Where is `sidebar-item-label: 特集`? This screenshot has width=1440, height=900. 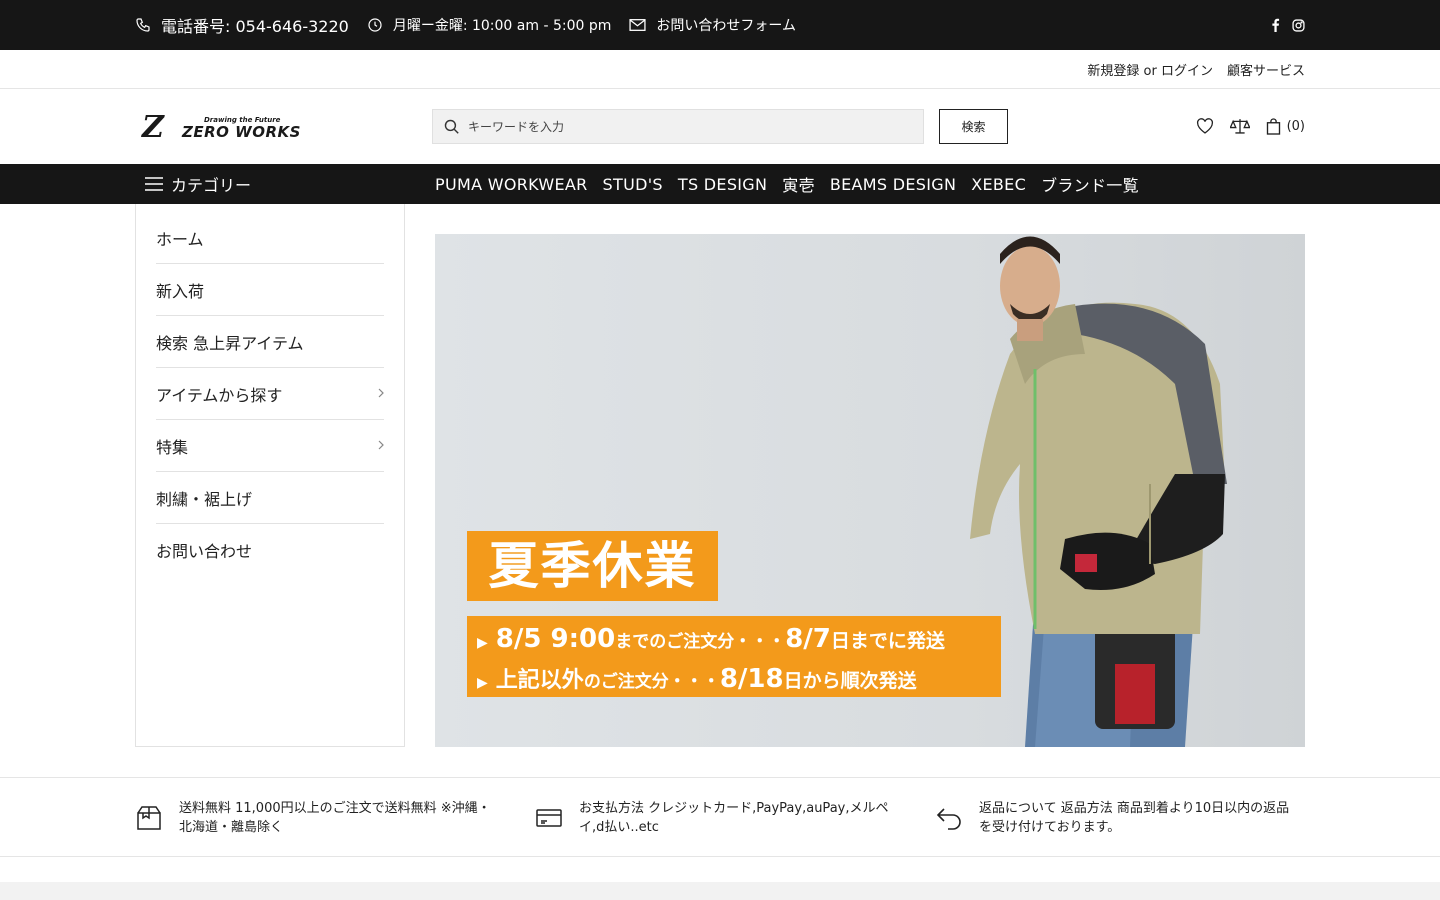 sidebar-item-label: 特集 is located at coordinates (172, 447).